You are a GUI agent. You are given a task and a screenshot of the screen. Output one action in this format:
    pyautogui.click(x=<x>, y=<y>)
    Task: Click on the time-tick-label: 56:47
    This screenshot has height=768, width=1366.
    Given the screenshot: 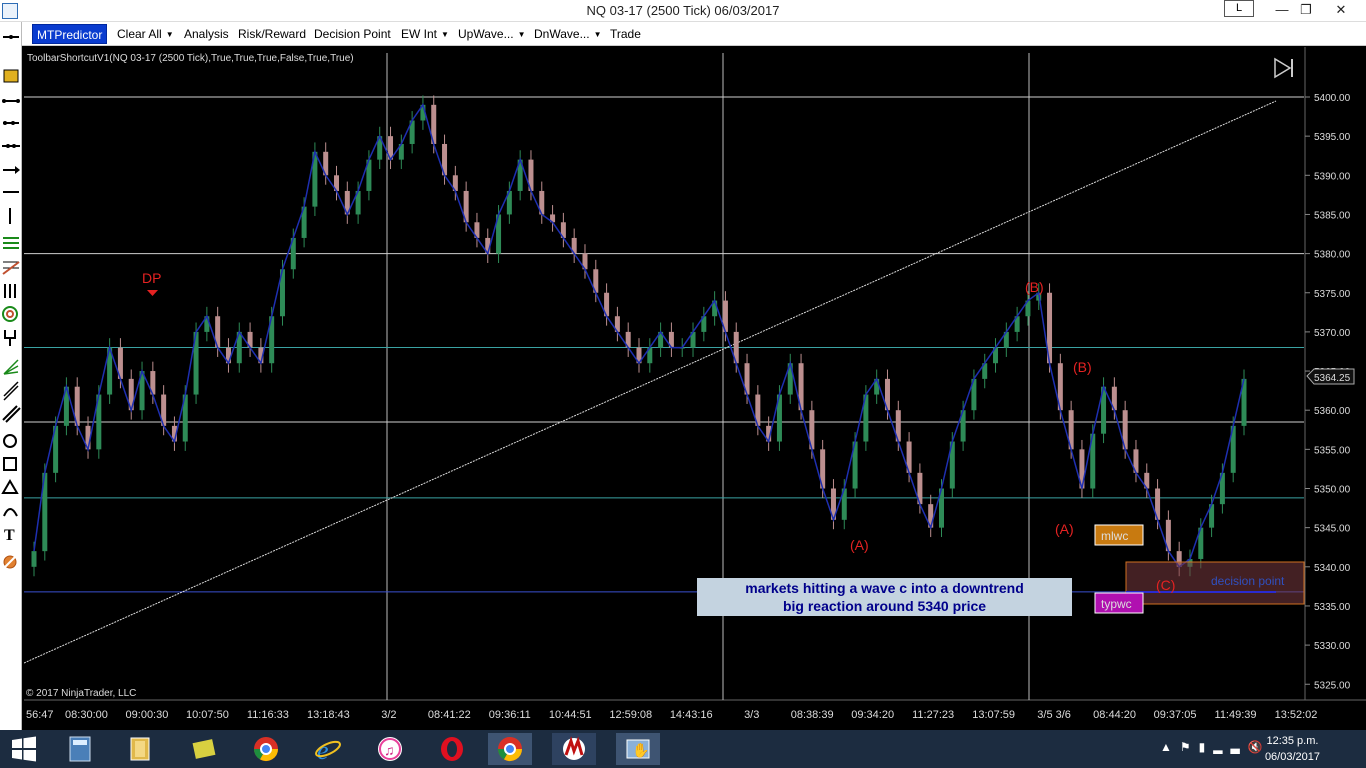 What is the action you would take?
    pyautogui.click(x=40, y=715)
    